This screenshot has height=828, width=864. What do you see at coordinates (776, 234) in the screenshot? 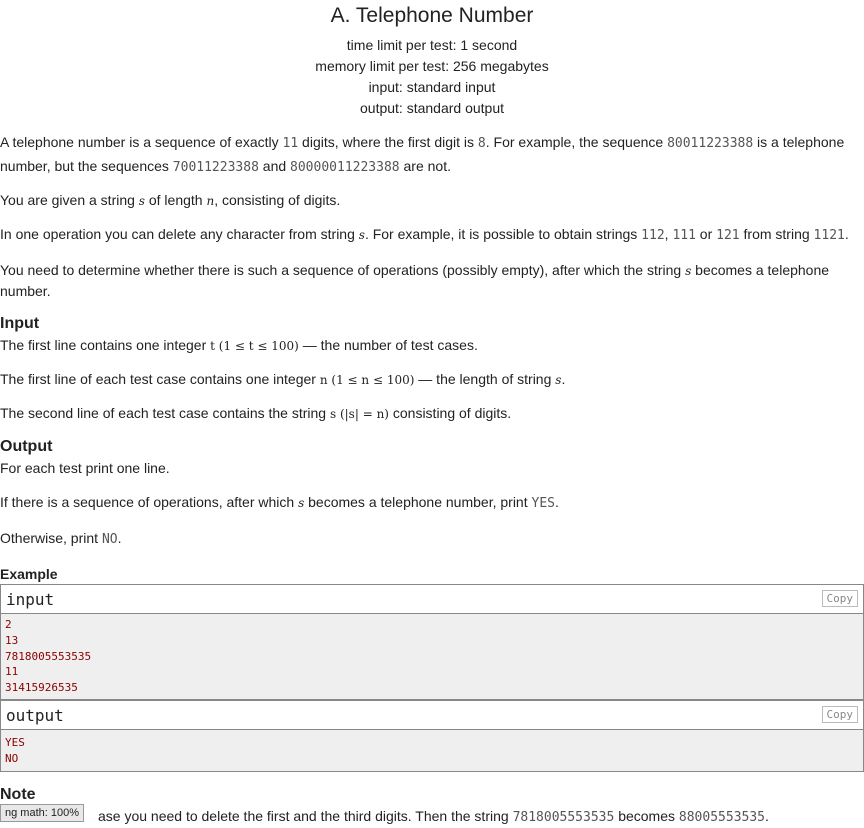
I see `text: from string` at bounding box center [776, 234].